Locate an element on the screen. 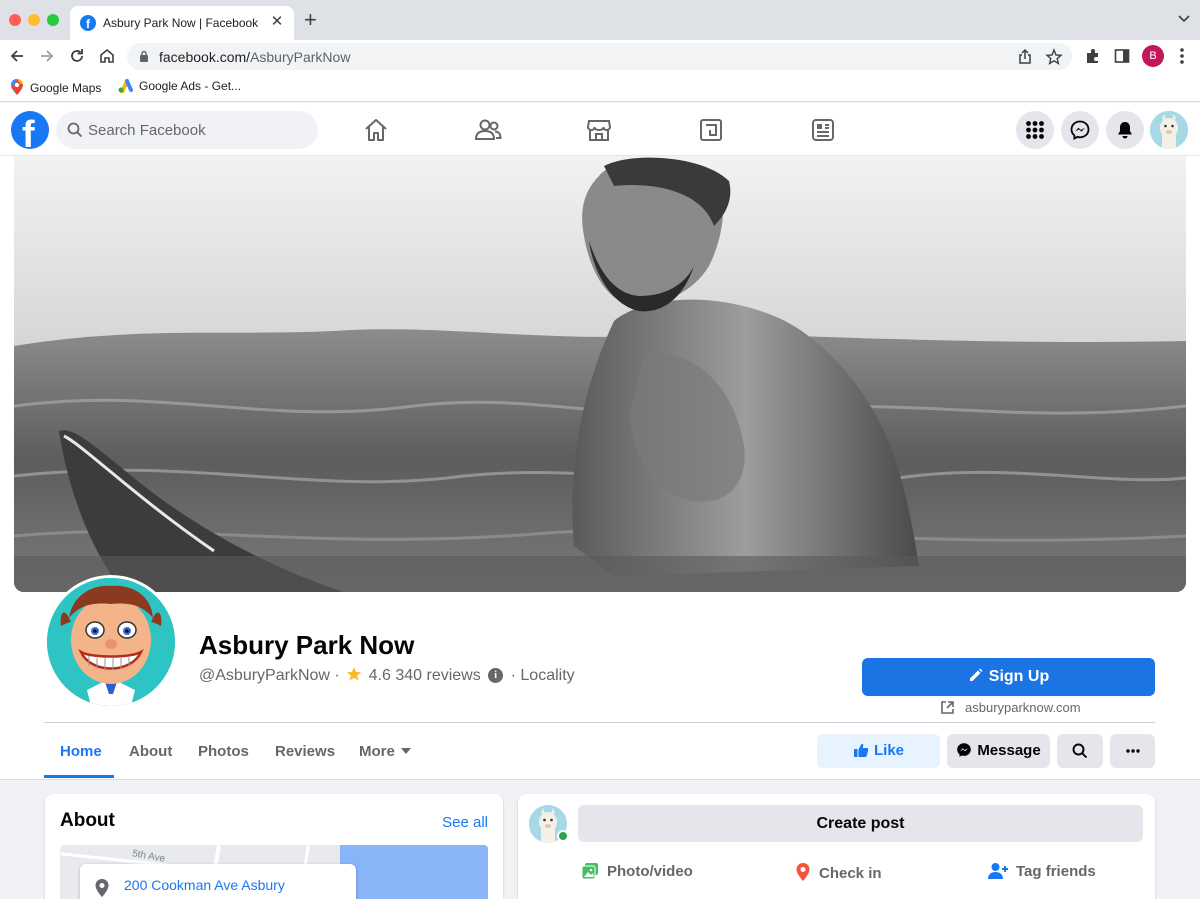  tab-more-label: More is located at coordinates (377, 751).